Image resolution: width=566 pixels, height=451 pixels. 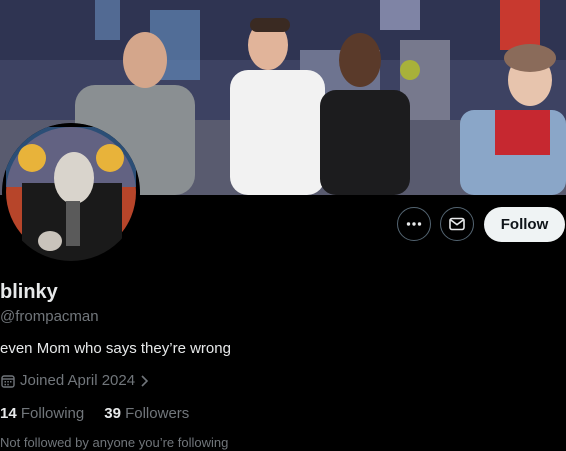 I want to click on followers-count: 39, so click(x=112, y=413).